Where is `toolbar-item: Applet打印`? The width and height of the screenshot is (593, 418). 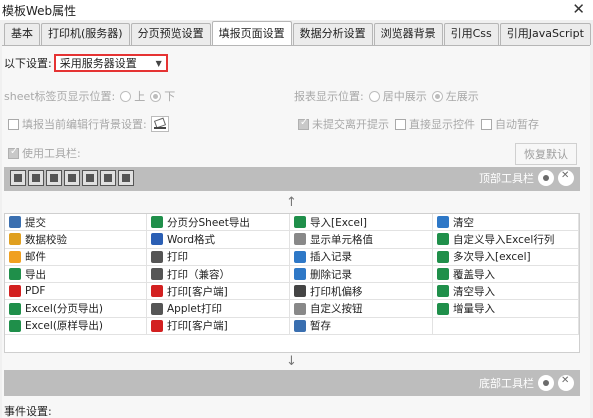 toolbar-item: Applet打印 is located at coordinates (218, 309).